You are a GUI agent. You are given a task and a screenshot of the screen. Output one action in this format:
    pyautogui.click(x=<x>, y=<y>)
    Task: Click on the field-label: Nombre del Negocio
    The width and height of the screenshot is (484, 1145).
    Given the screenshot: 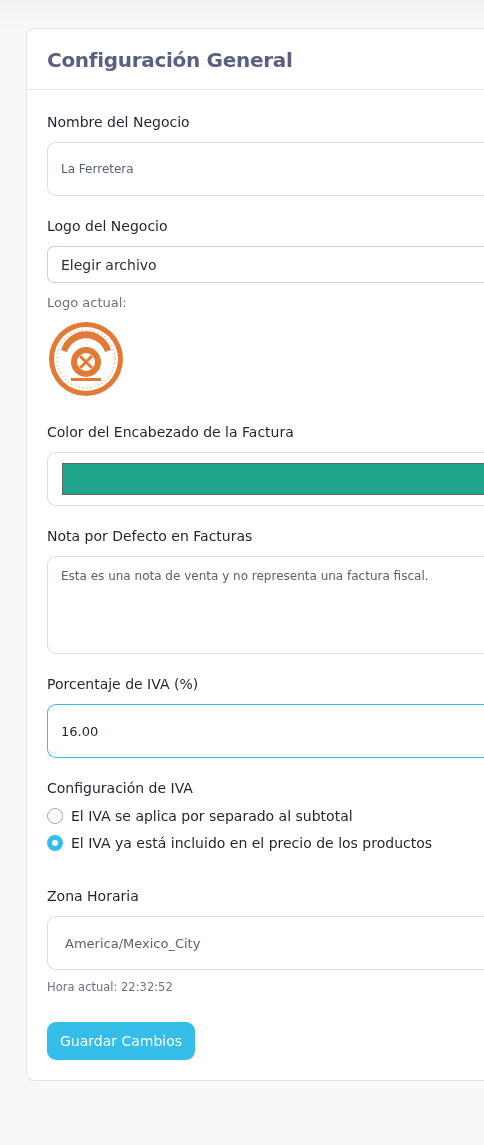 What is the action you would take?
    pyautogui.click(x=119, y=122)
    